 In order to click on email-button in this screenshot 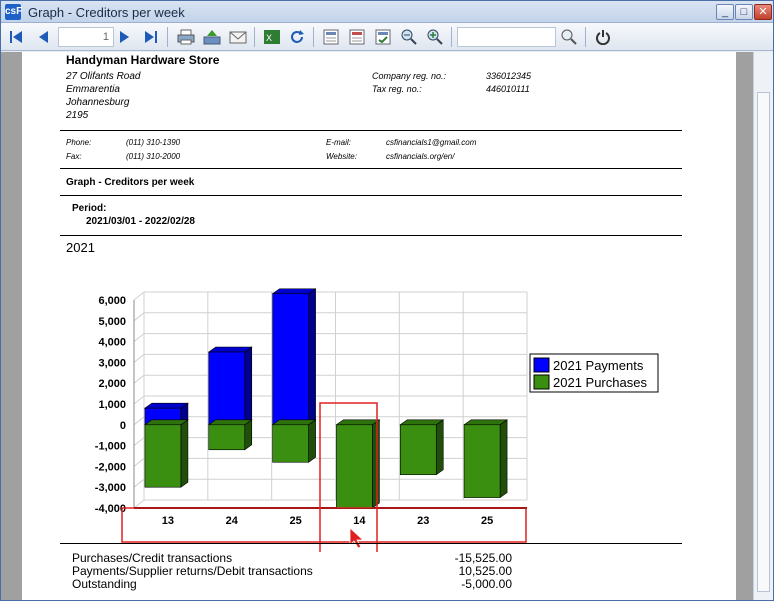, I will do `click(238, 37)`.